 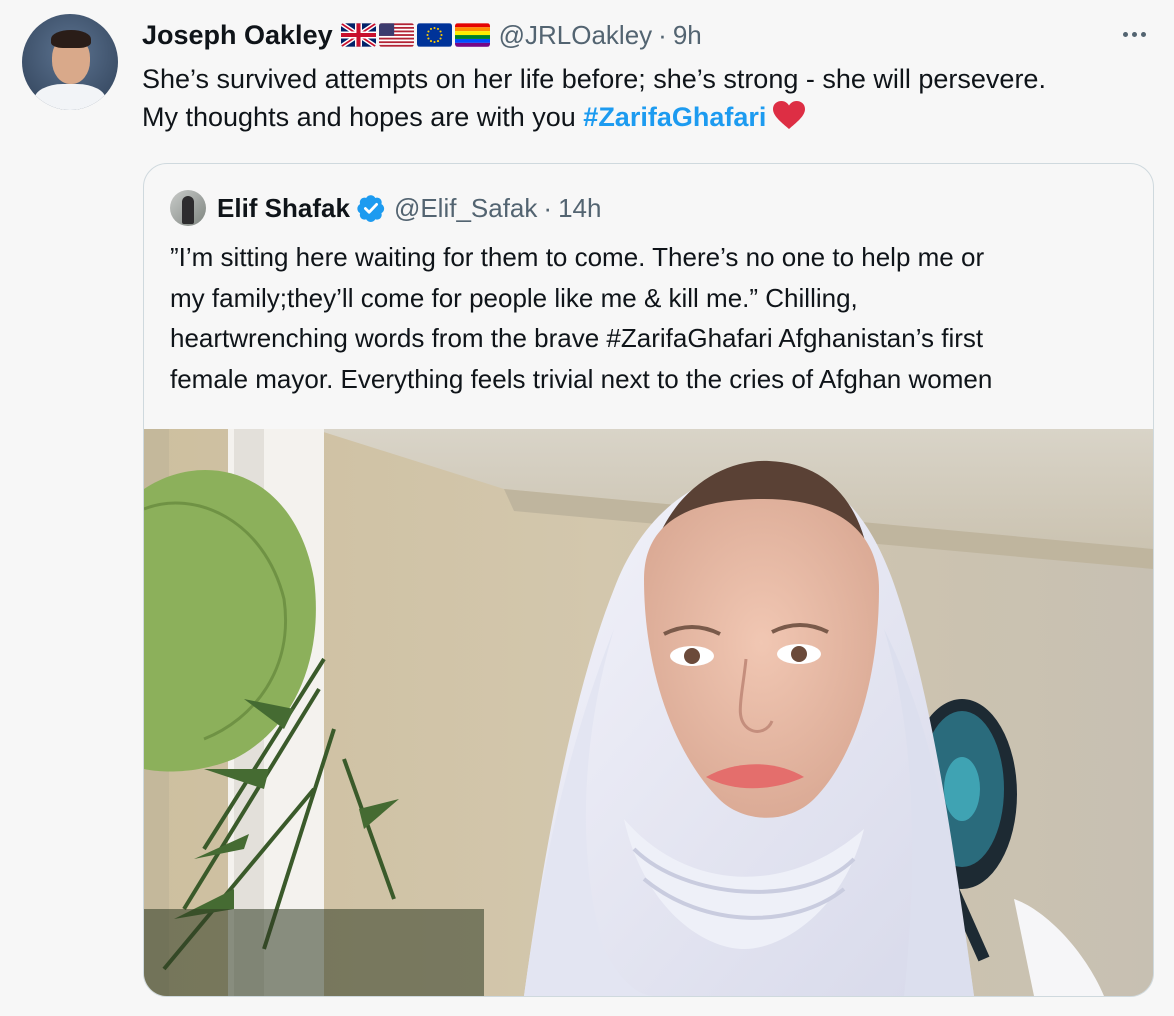 What do you see at coordinates (385, 208) in the screenshot?
I see `quoted-header: Elif Shafak @Elif_Safak · 14h` at bounding box center [385, 208].